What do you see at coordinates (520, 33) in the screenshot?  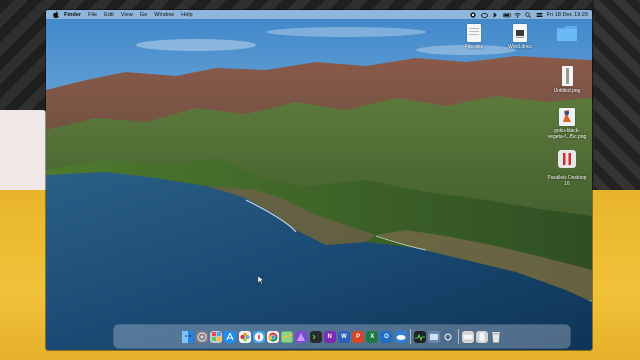 I see `word-document-icon` at bounding box center [520, 33].